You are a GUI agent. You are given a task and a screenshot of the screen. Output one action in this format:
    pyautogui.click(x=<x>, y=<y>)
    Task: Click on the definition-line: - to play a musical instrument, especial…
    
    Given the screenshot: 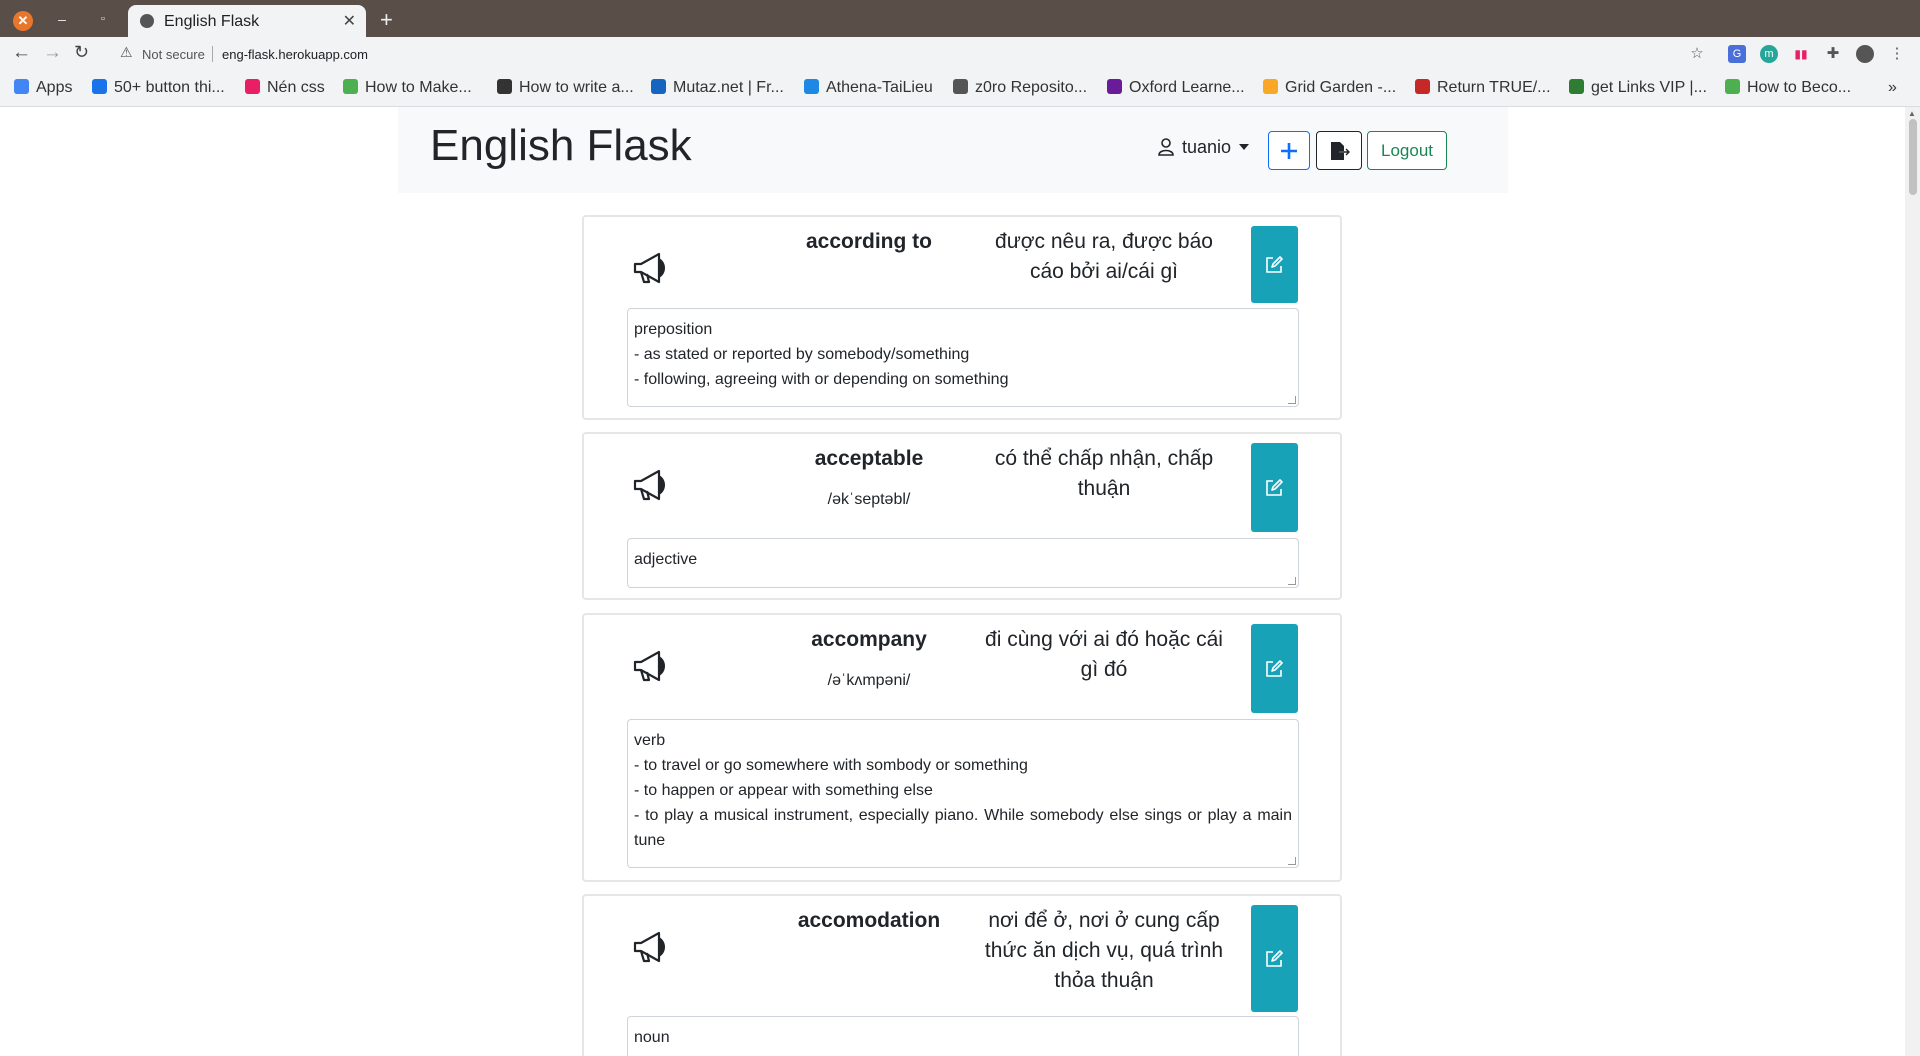 What is the action you would take?
    pyautogui.click(x=963, y=828)
    